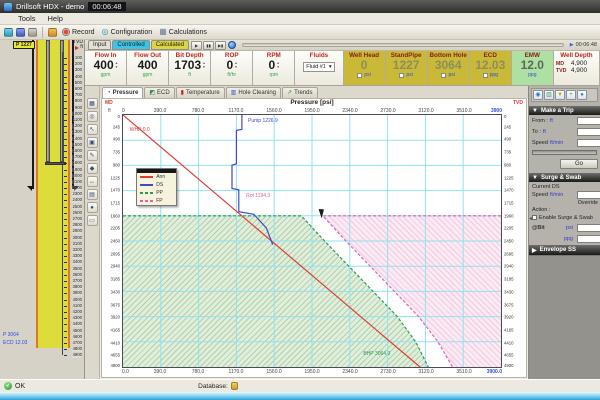  I want to click on envelope-ss-header: ▶ Envelope SS, so click(564, 250).